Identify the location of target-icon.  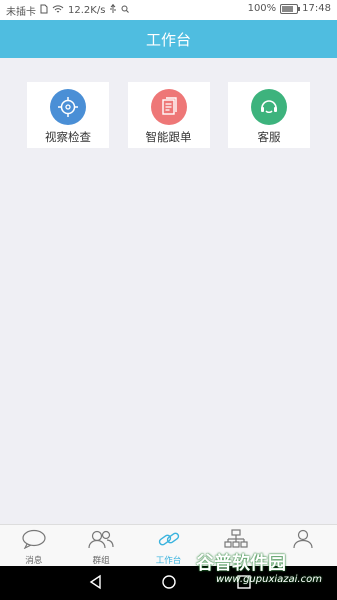
(68, 106).